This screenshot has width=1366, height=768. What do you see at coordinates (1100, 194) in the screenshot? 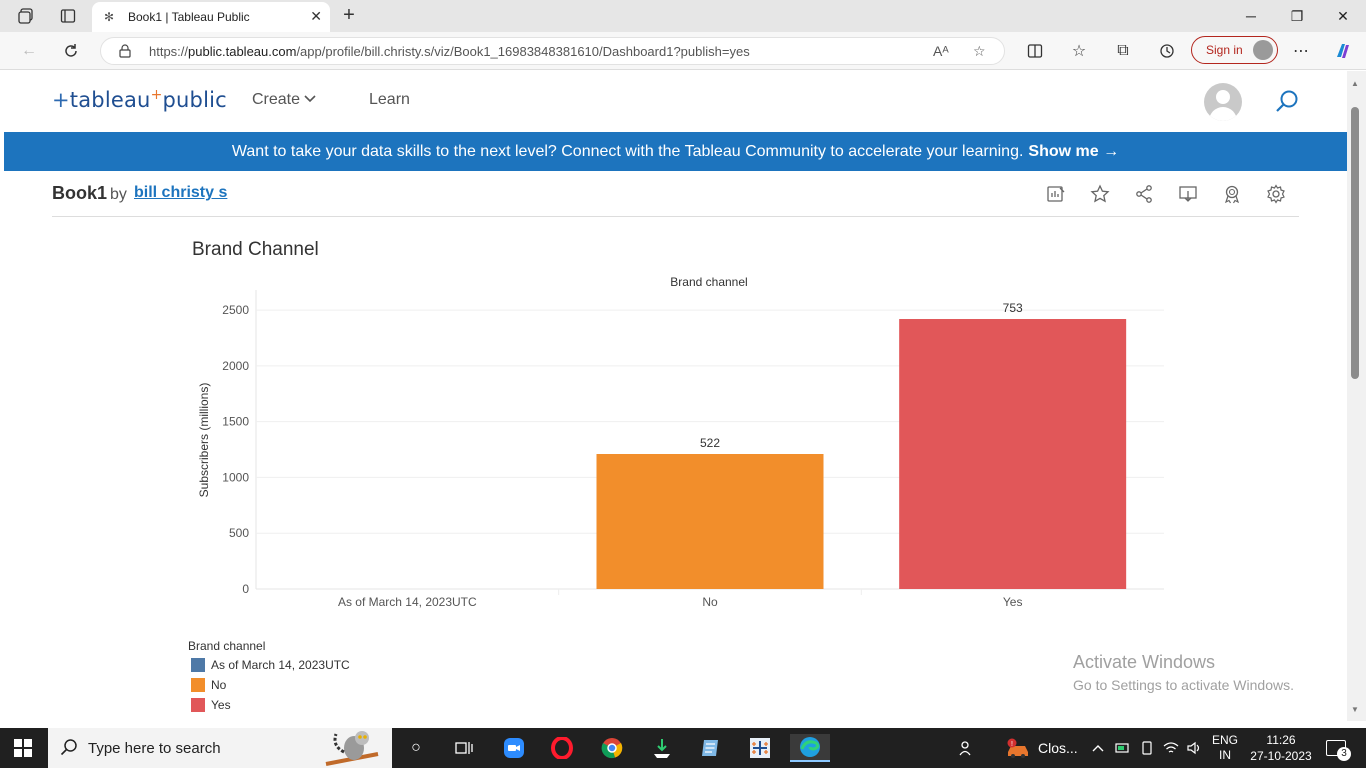
I see `favorite-star-icon` at bounding box center [1100, 194].